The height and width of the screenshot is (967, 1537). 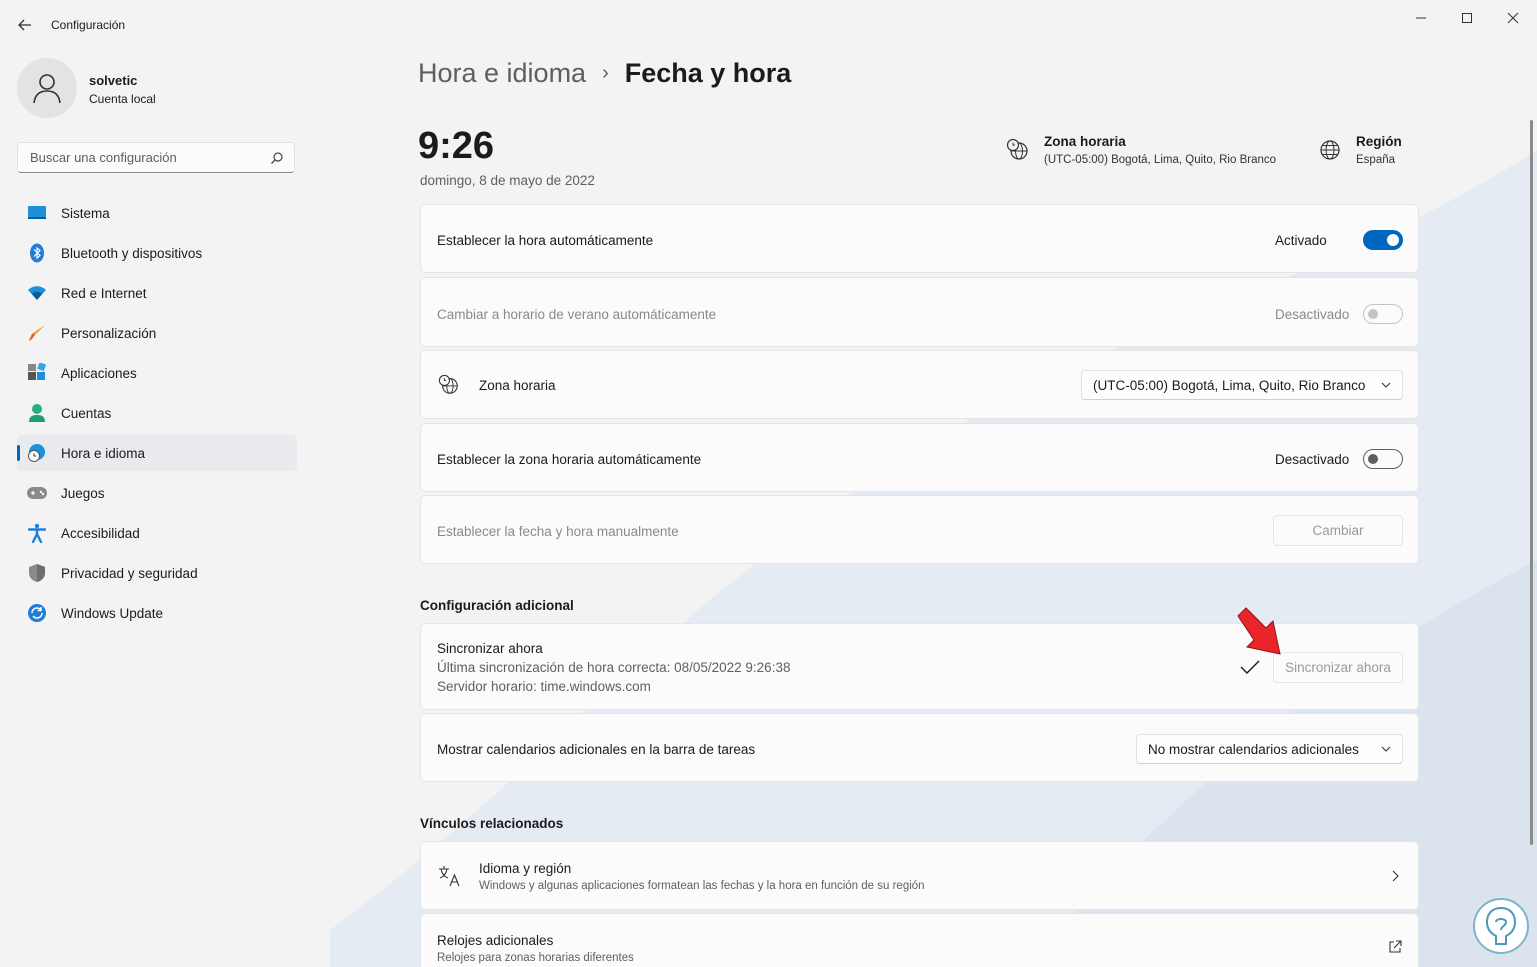 What do you see at coordinates (1383, 240) in the screenshot?
I see `auto-time-toggle` at bounding box center [1383, 240].